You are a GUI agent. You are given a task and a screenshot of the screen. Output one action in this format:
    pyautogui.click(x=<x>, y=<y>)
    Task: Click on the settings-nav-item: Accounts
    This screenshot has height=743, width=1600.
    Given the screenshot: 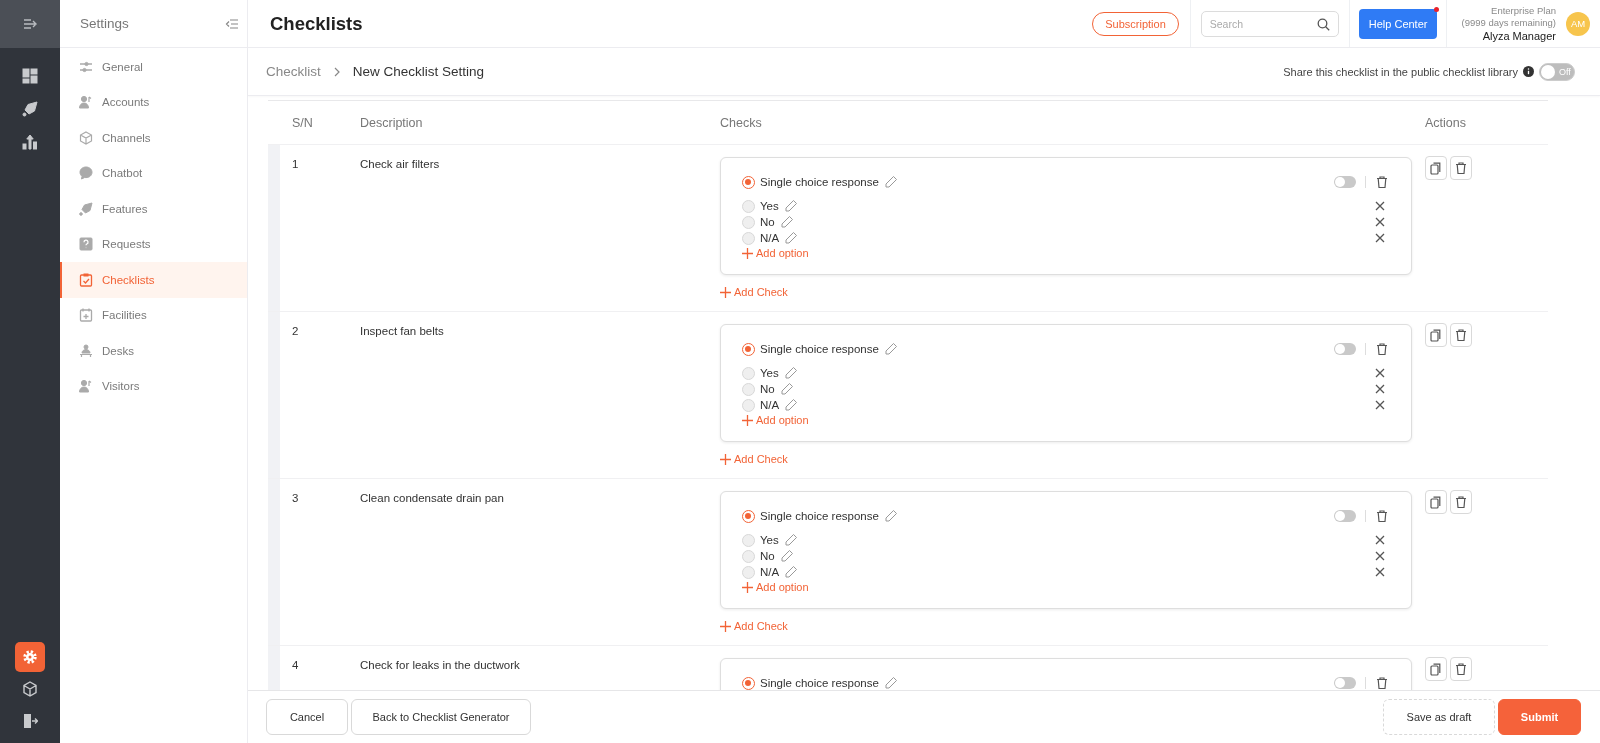 What is the action you would take?
    pyautogui.click(x=153, y=102)
    